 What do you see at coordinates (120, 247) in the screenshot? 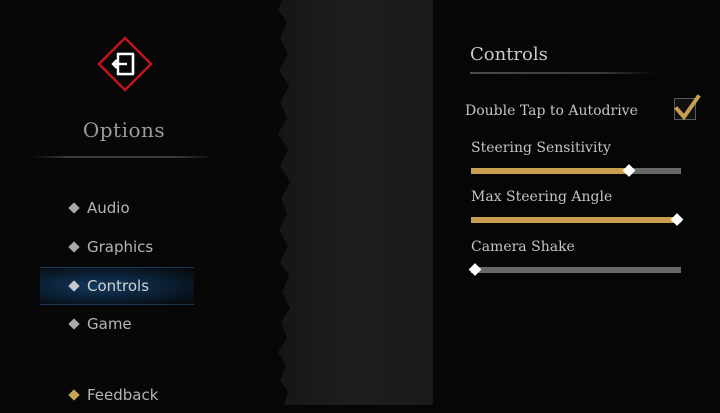
I see `menu-item-label: Graphics` at bounding box center [120, 247].